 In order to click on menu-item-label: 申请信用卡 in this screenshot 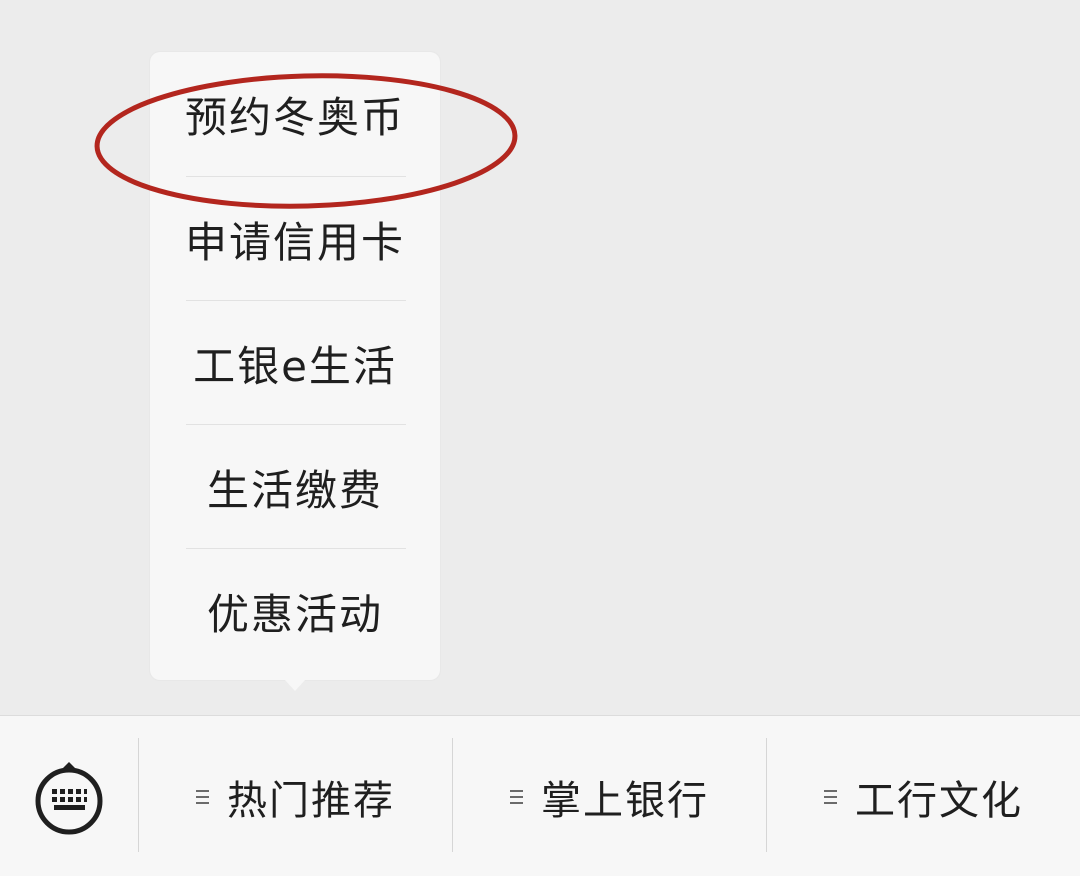, I will do `click(294, 242)`.